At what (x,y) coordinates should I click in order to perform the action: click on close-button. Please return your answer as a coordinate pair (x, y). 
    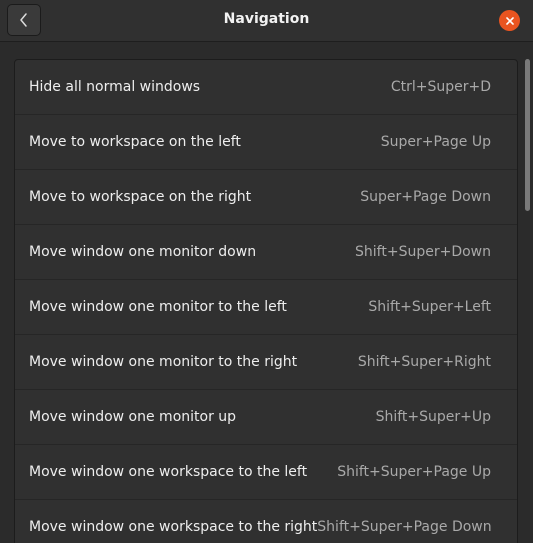
    Looking at the image, I should click on (509, 20).